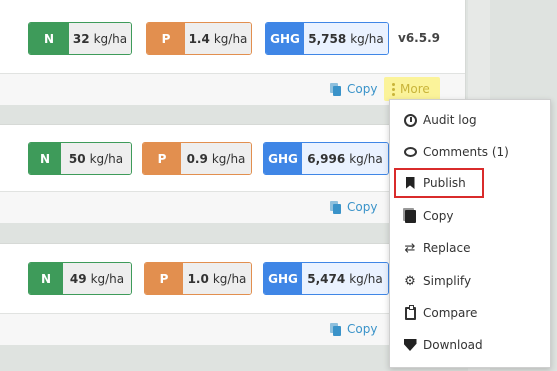 This screenshot has width=557, height=371. I want to click on menu-item-simplify: ⚙ Simplify, so click(468, 281).